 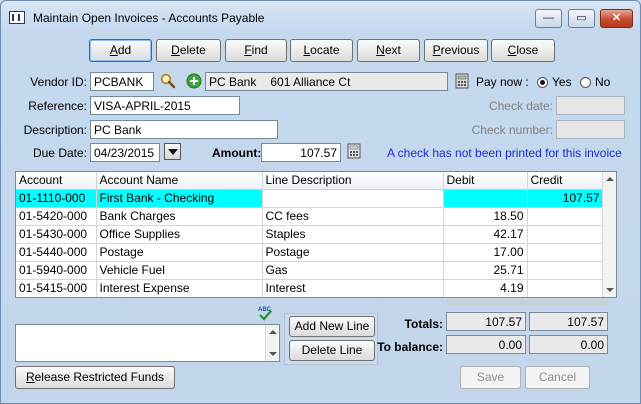 What do you see at coordinates (490, 377) in the screenshot?
I see `save-button: Save` at bounding box center [490, 377].